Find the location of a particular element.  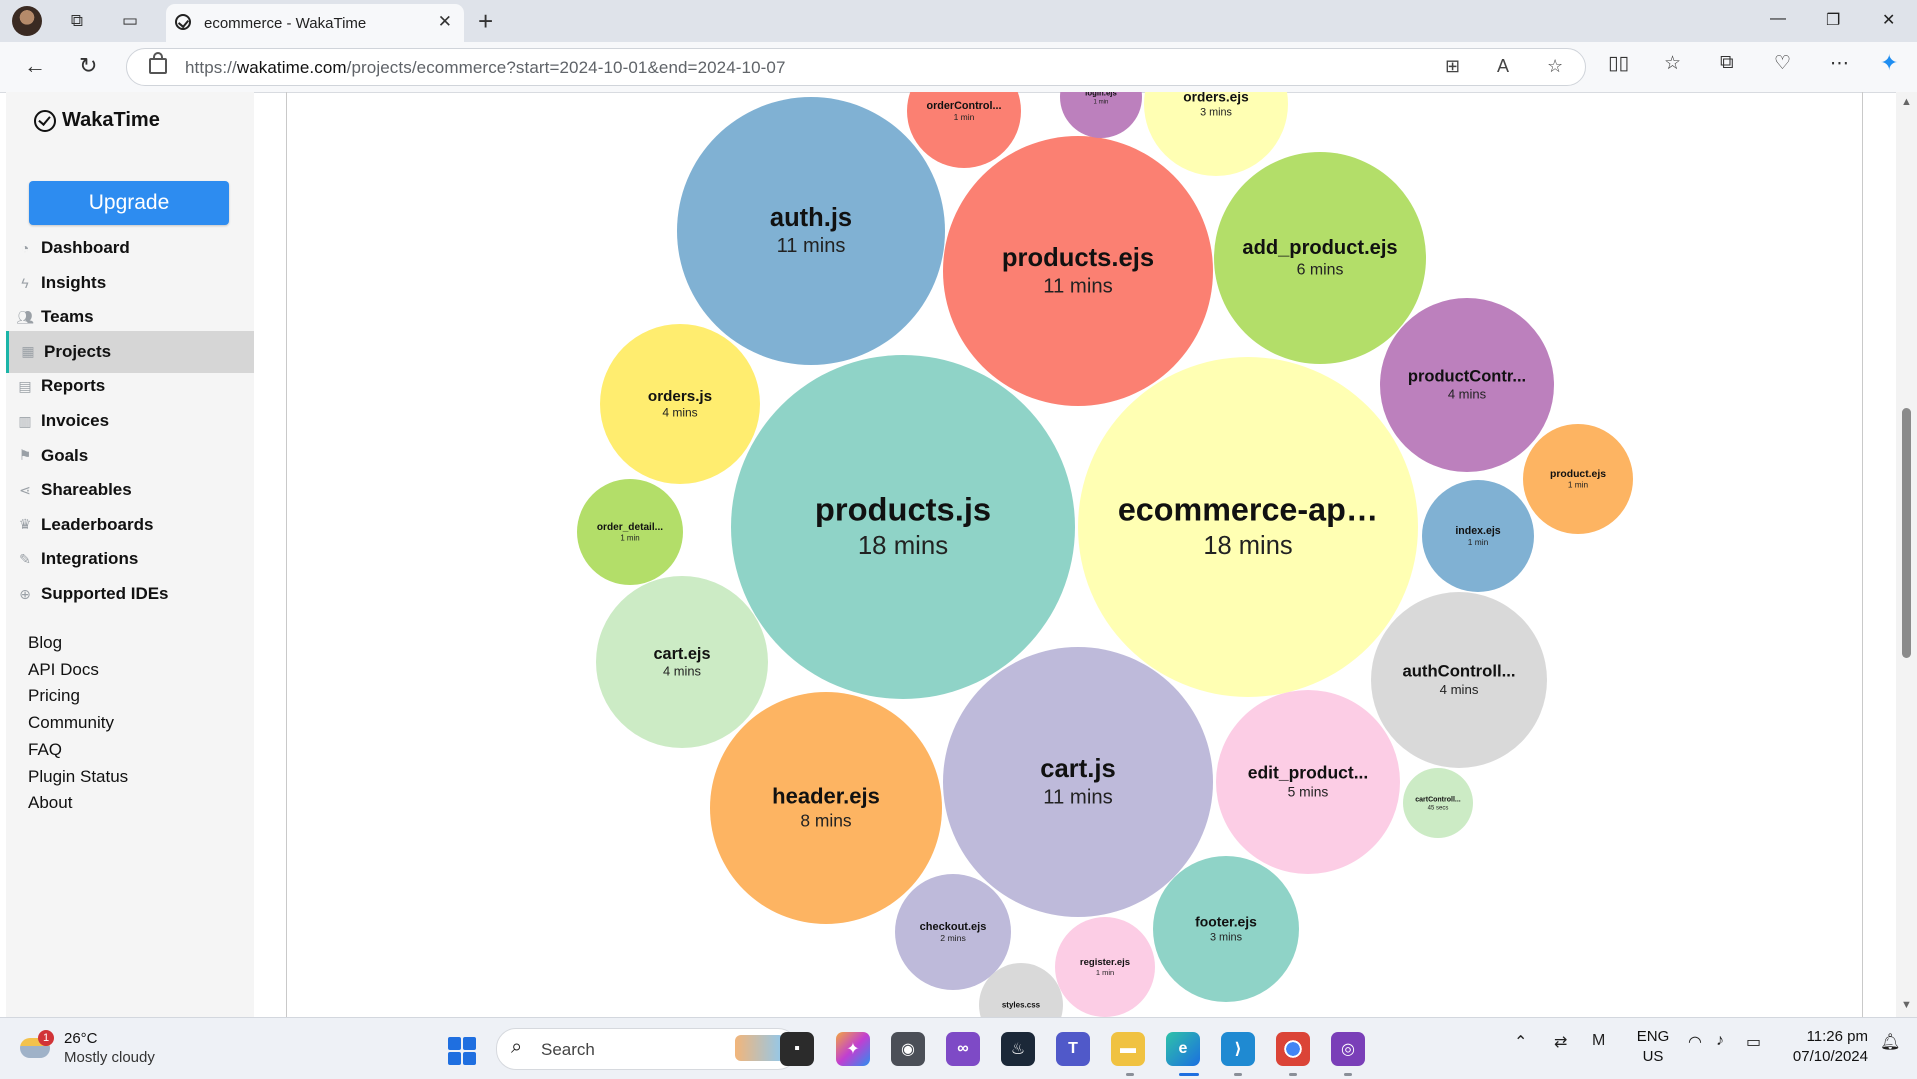

bubble-label: header.ejs is located at coordinates (826, 796).